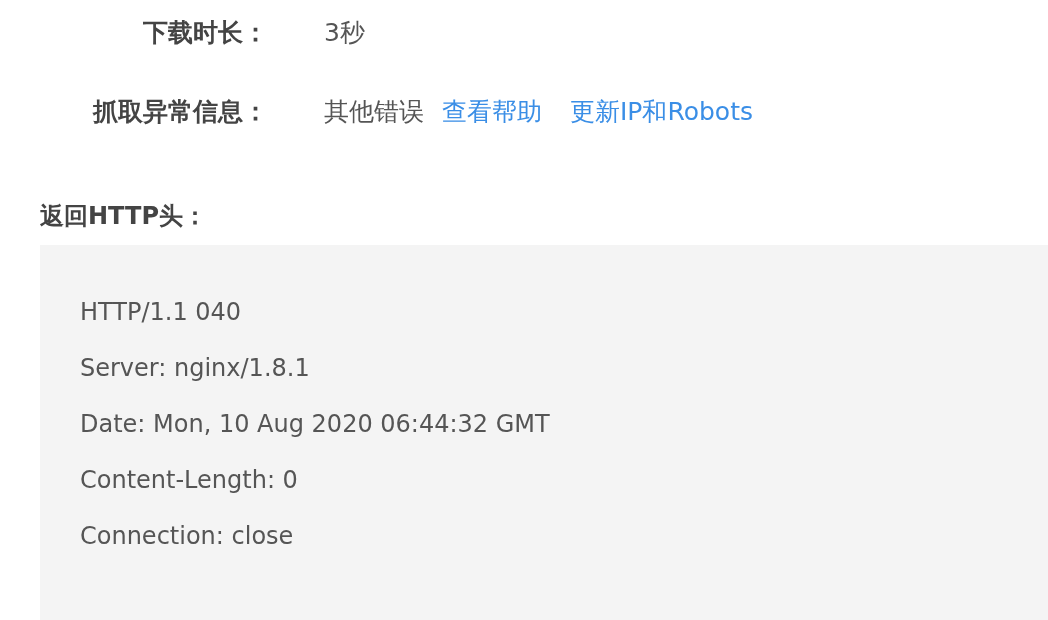 This screenshot has height=620, width=1048. I want to click on field-value: 3秒, so click(344, 32).